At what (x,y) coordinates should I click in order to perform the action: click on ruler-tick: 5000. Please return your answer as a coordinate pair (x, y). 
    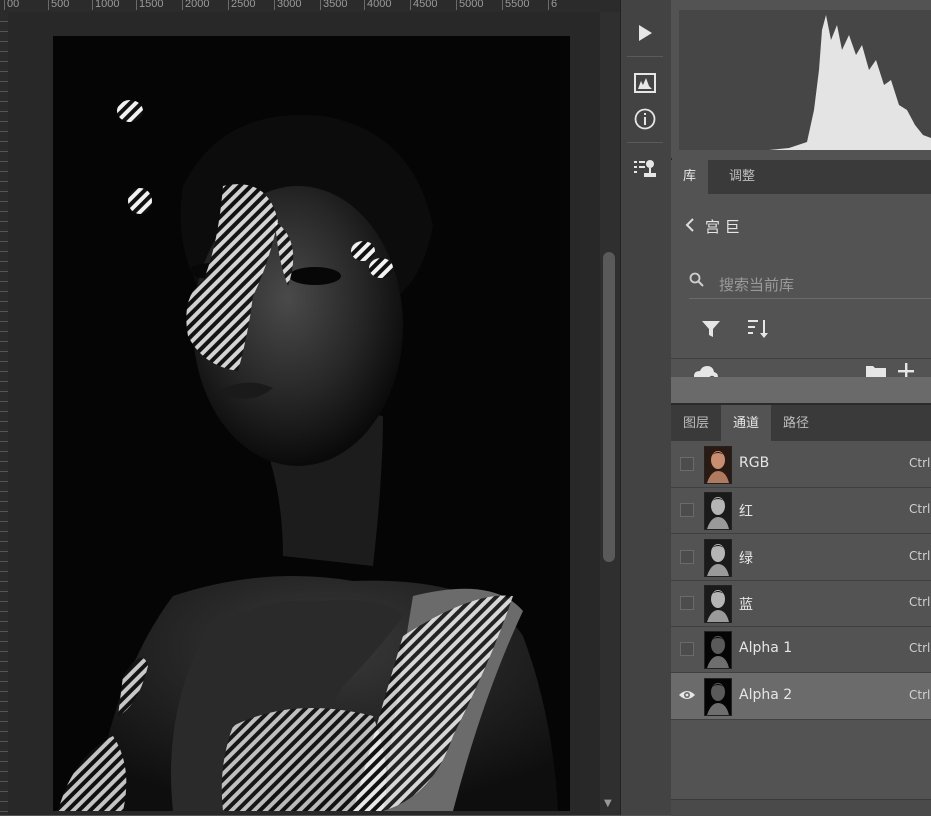
    Looking at the image, I should click on (469, 5).